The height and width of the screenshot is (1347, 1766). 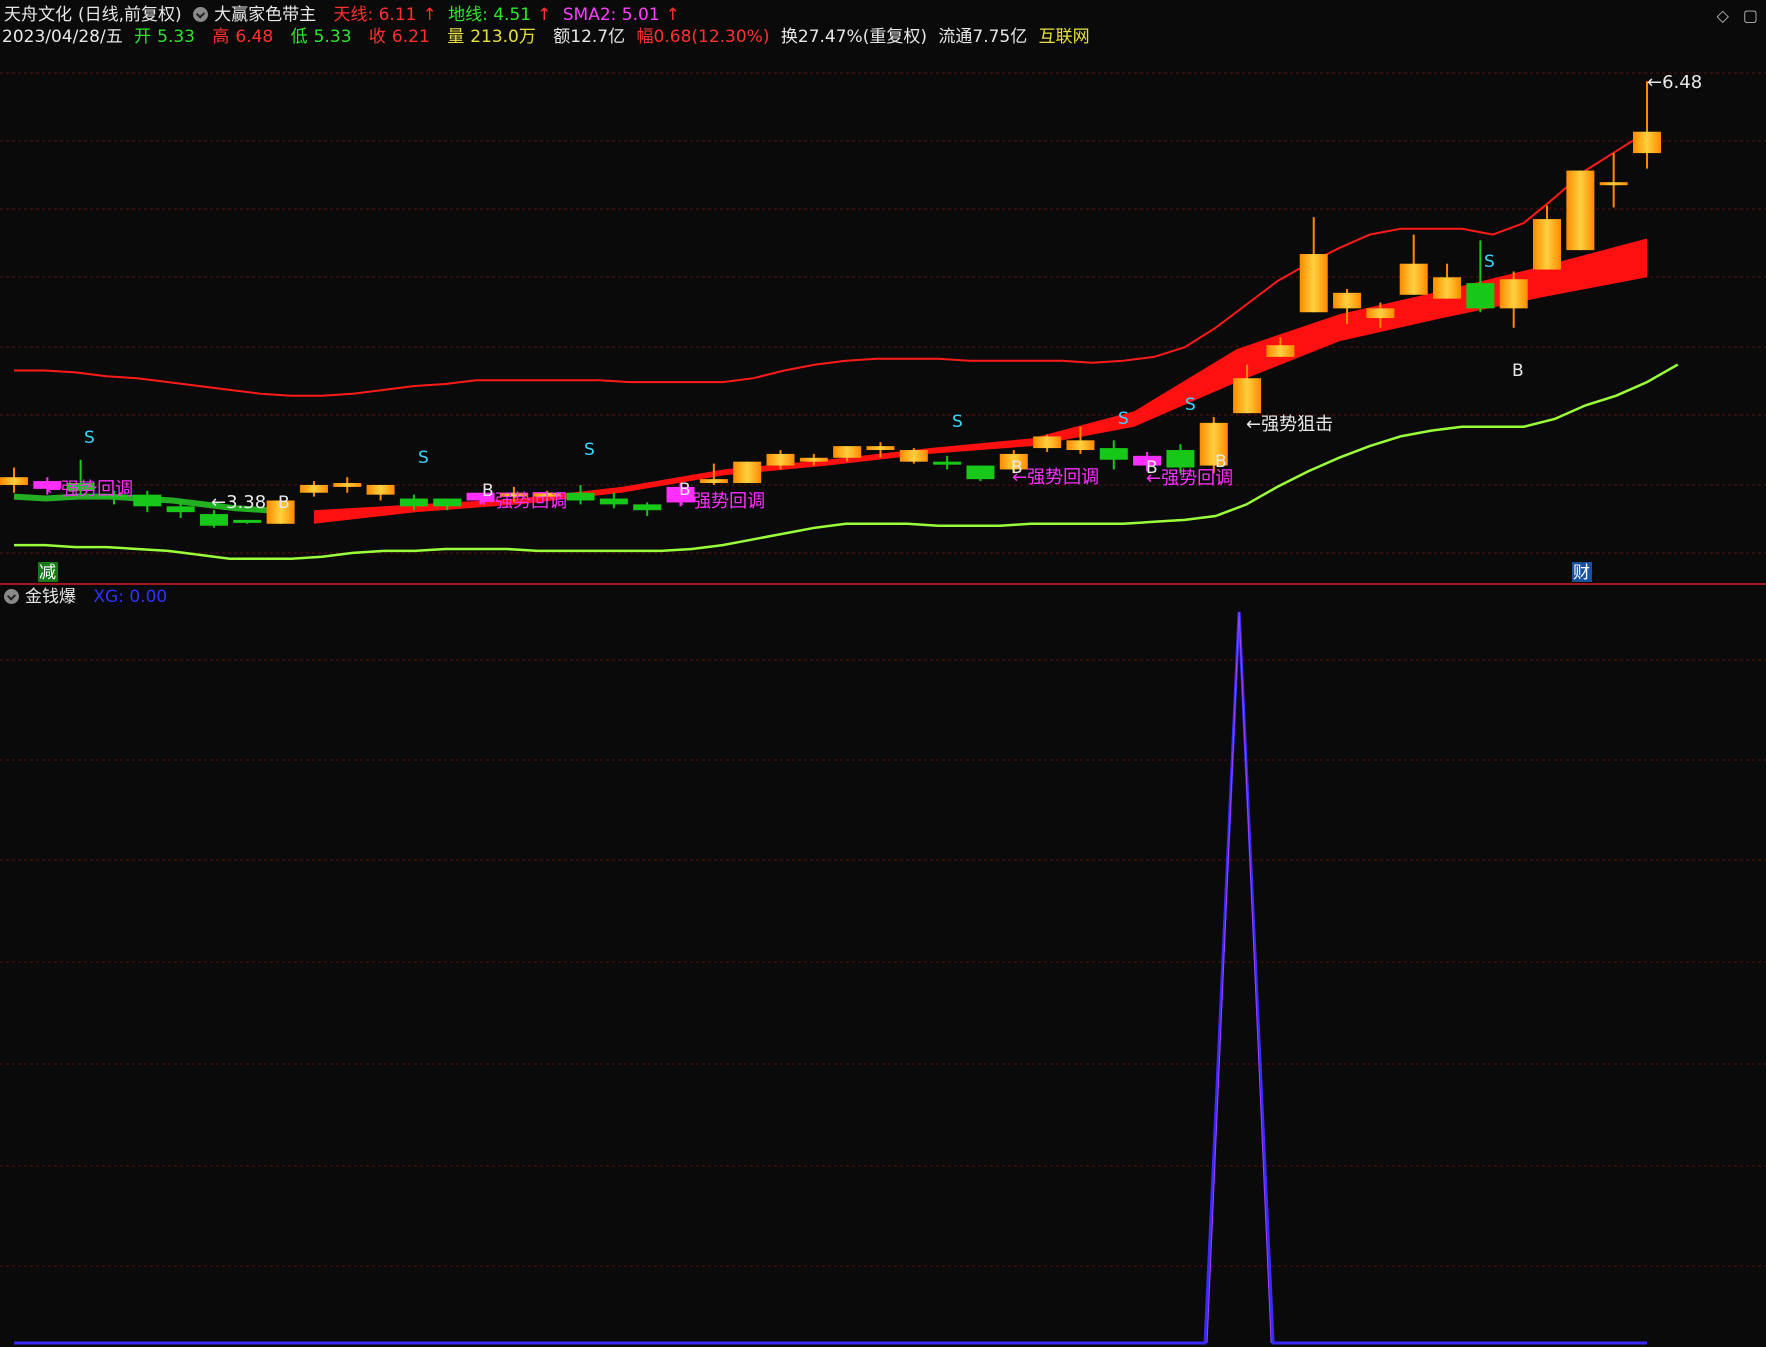 What do you see at coordinates (1674, 82) in the screenshot?
I see `annotation-label: ←6.48` at bounding box center [1674, 82].